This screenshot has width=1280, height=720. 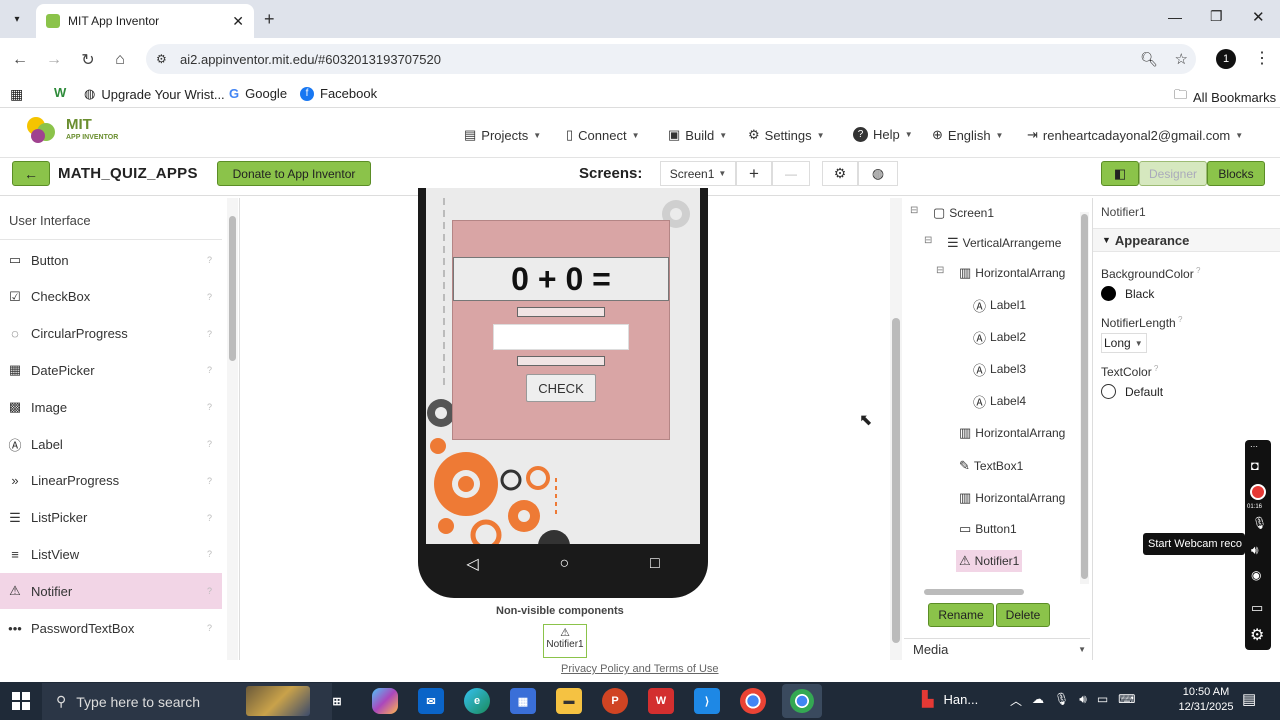 I want to click on palette-item-checkbox: ☑ CheckBox?, so click(x=111, y=297).